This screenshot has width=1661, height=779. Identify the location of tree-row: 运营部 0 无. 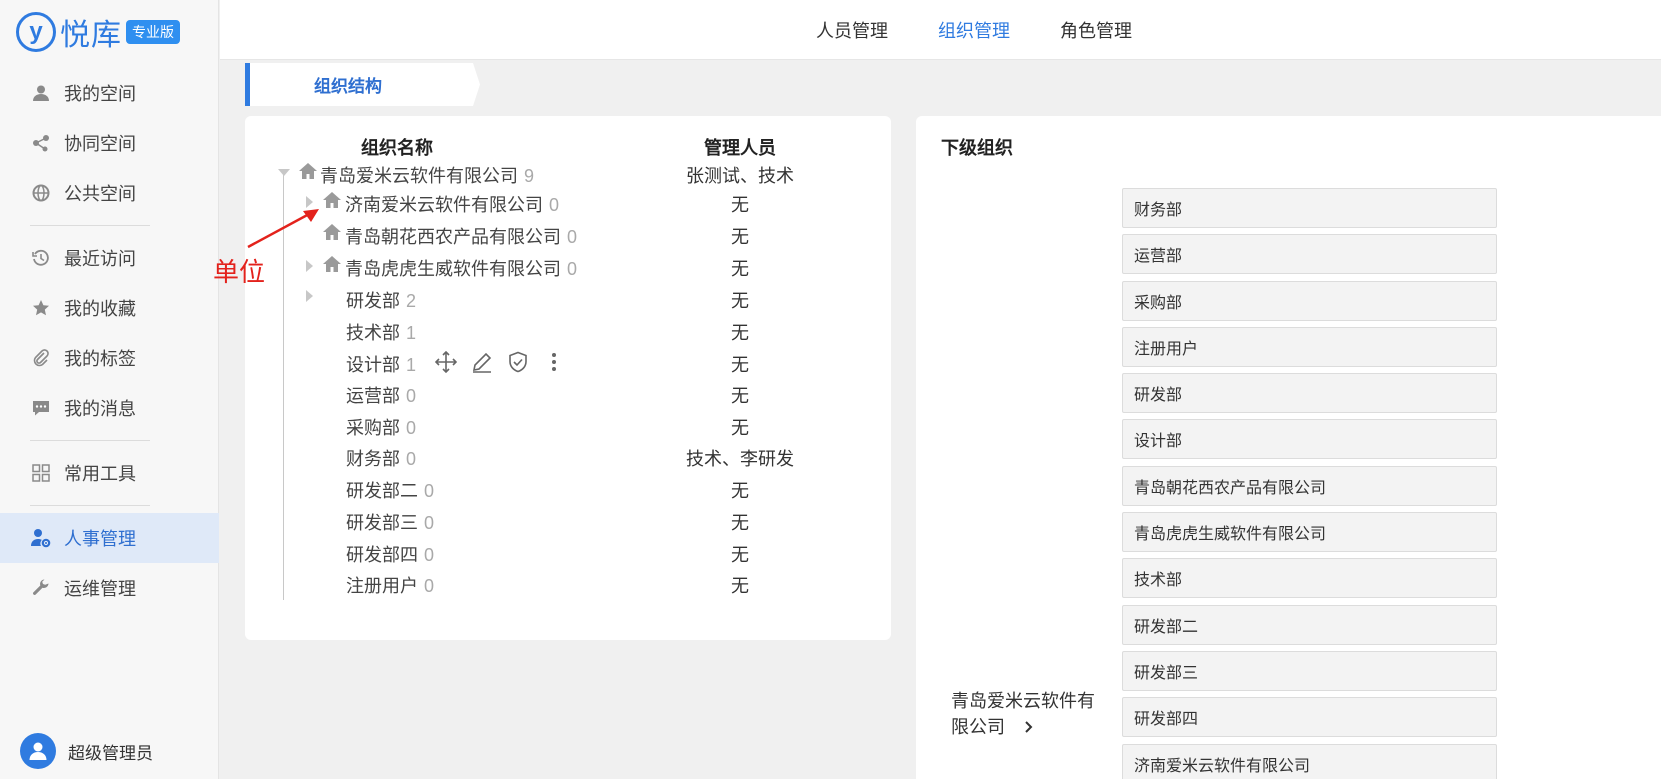
(445, 395).